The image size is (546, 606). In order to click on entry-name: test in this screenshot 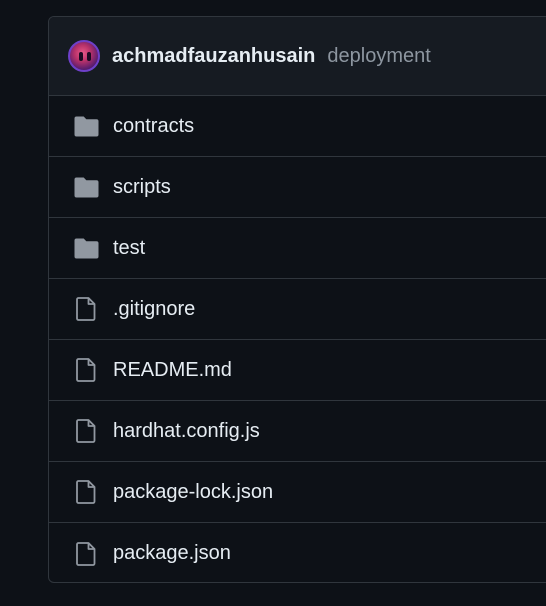, I will do `click(129, 248)`.